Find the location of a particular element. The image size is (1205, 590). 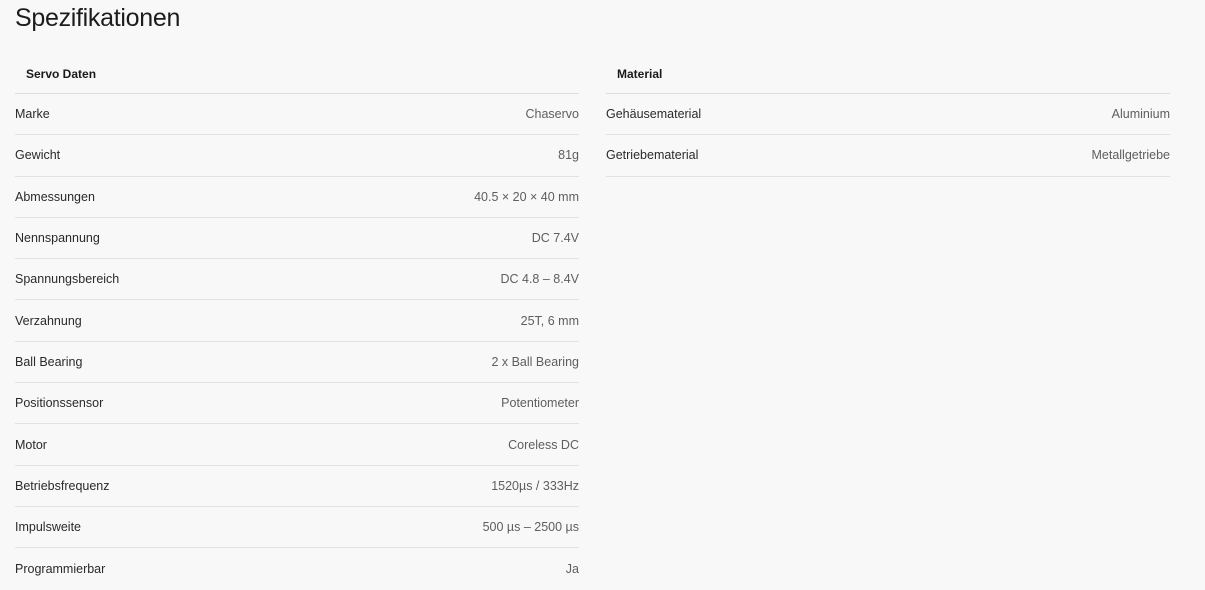

table-row: Abmessungen 40.5 × 20 × 40 mm is located at coordinates (297, 197).